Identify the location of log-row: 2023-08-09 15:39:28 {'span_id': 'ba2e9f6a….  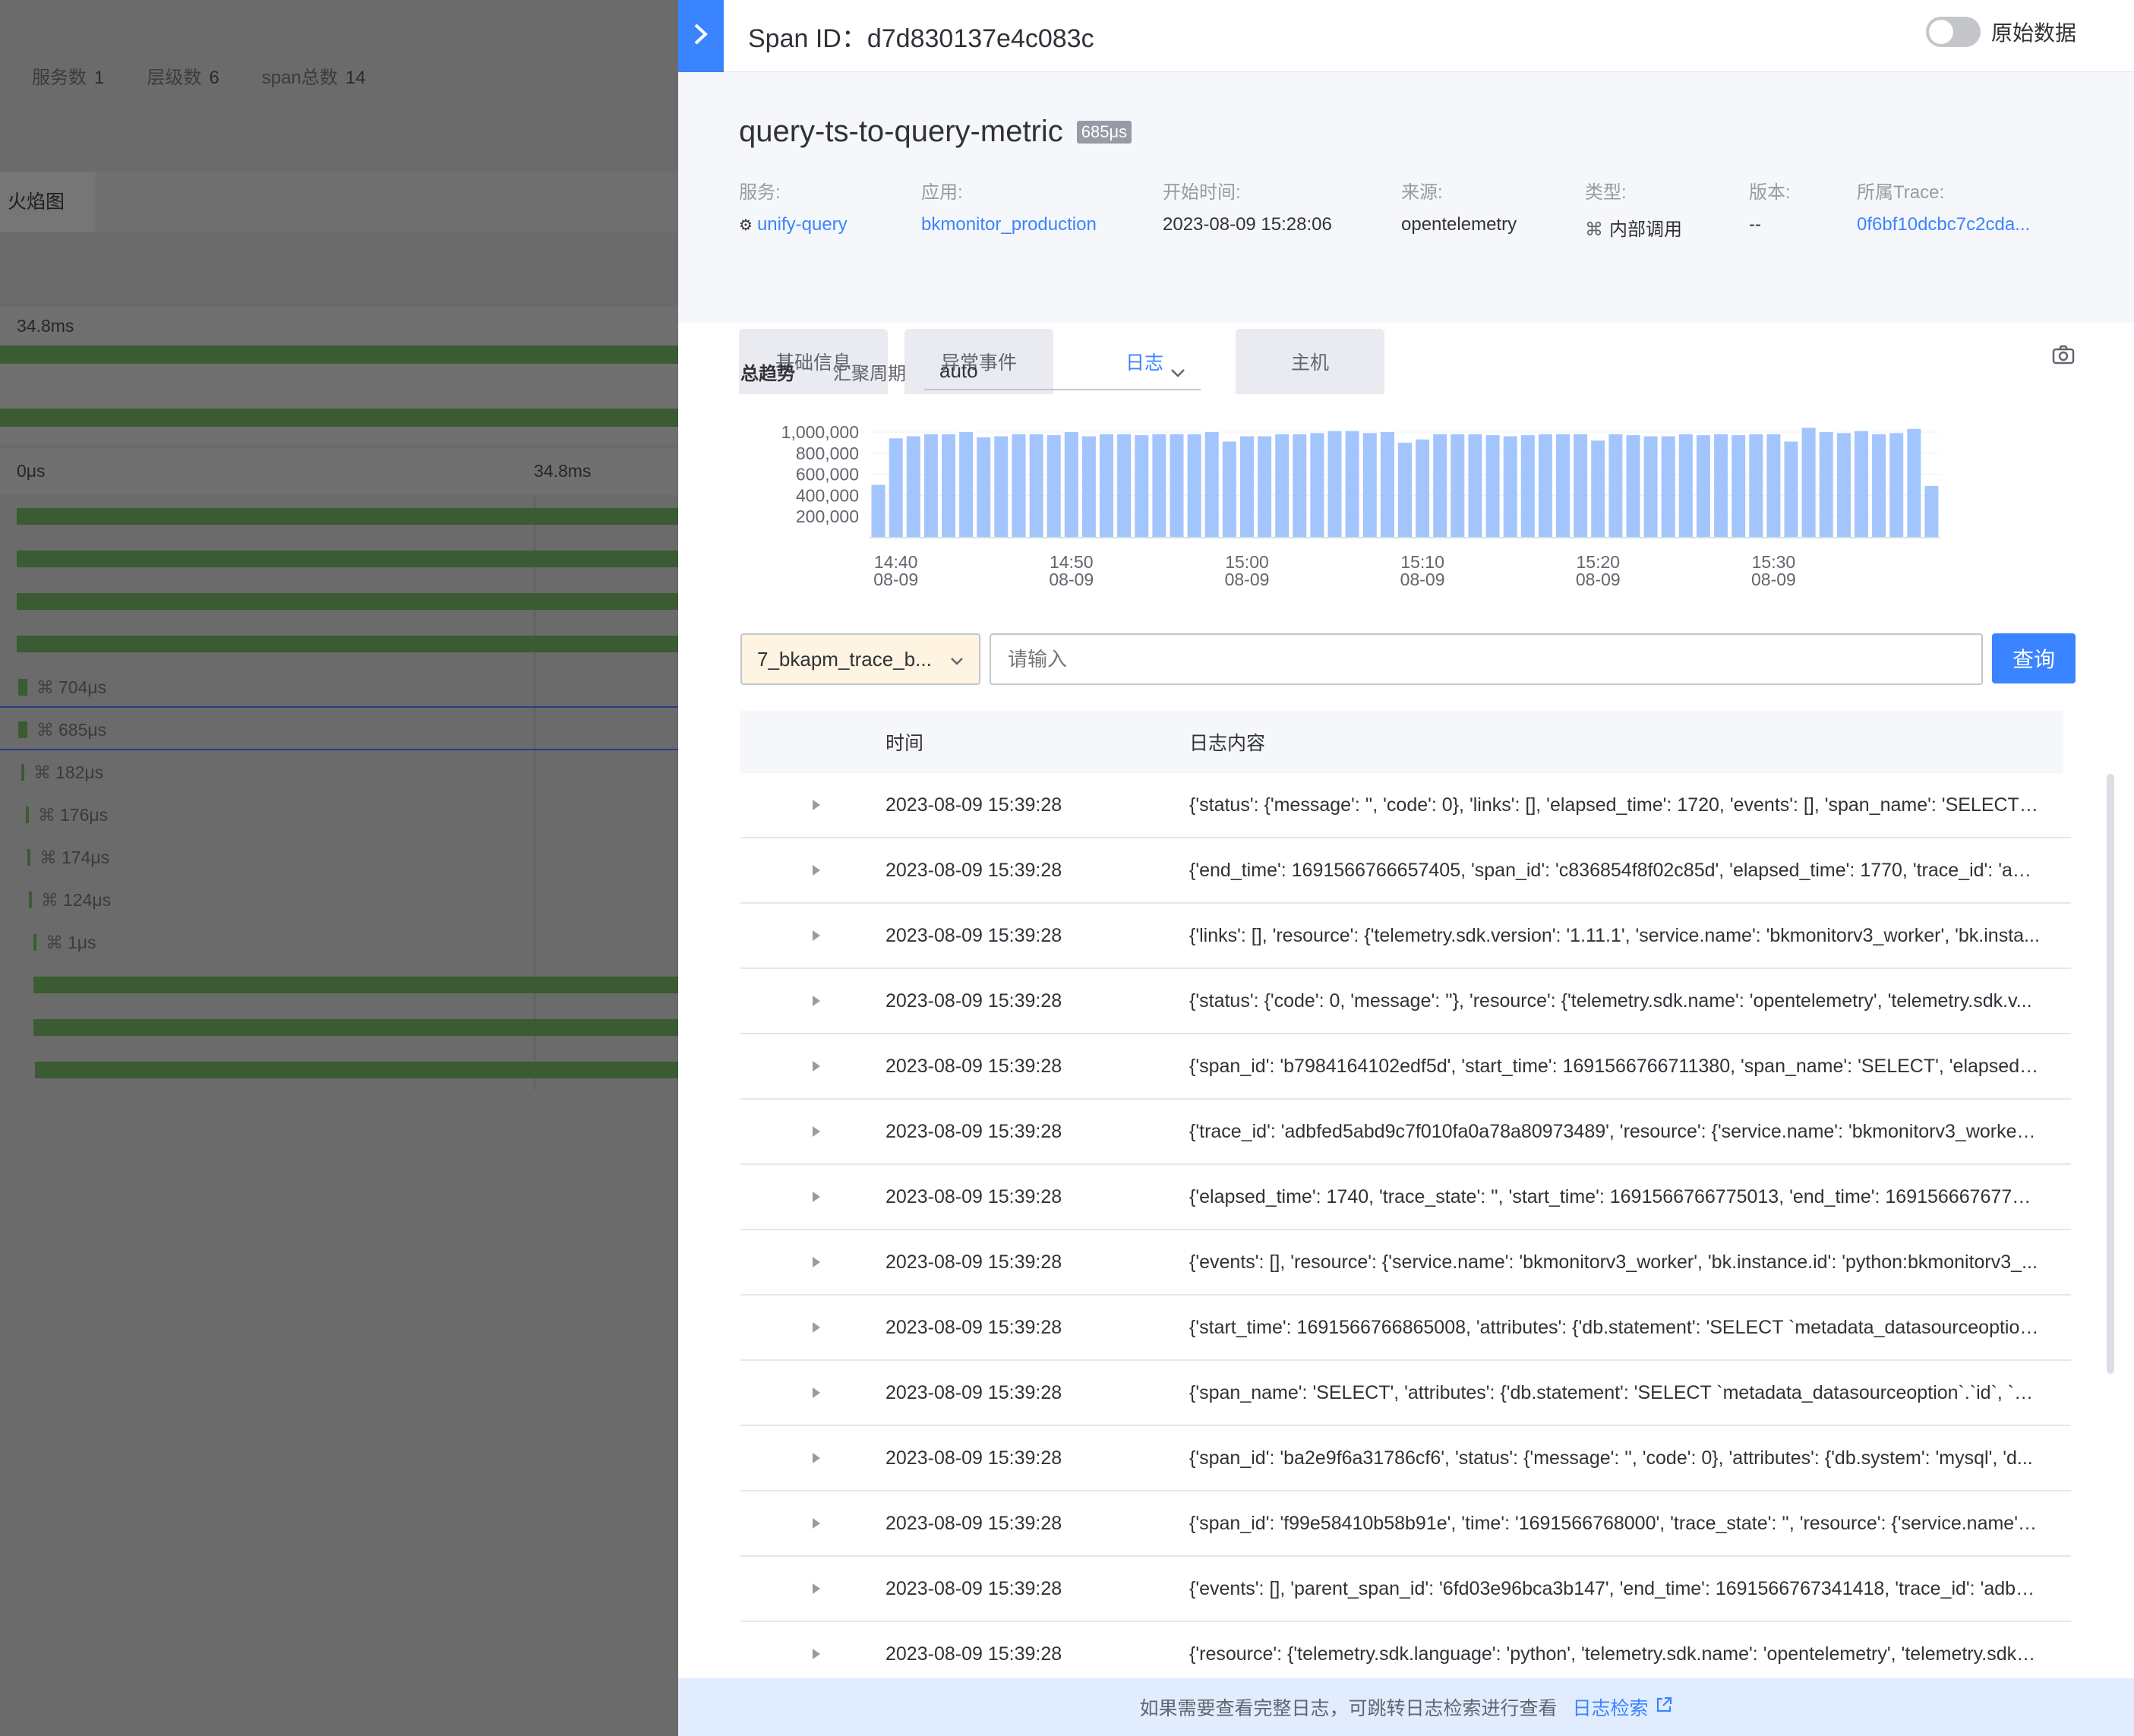
(1405, 1458).